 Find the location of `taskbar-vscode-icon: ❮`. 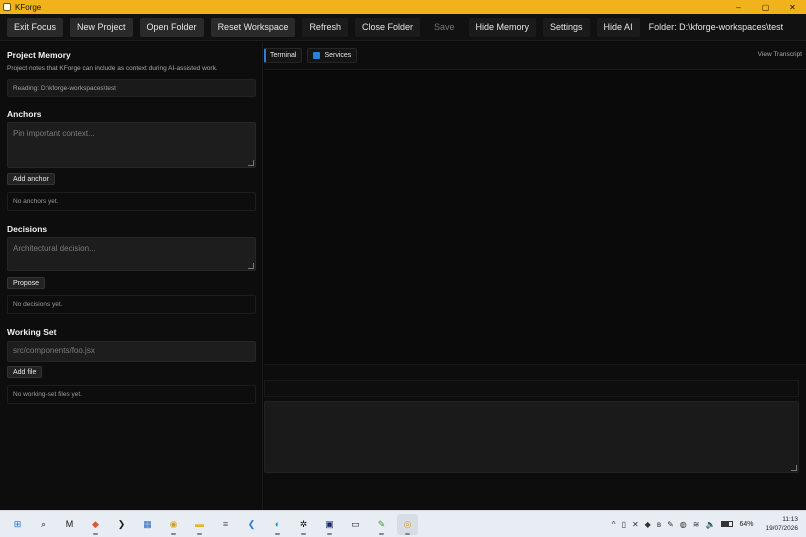

taskbar-vscode-icon: ❮ is located at coordinates (251, 524).